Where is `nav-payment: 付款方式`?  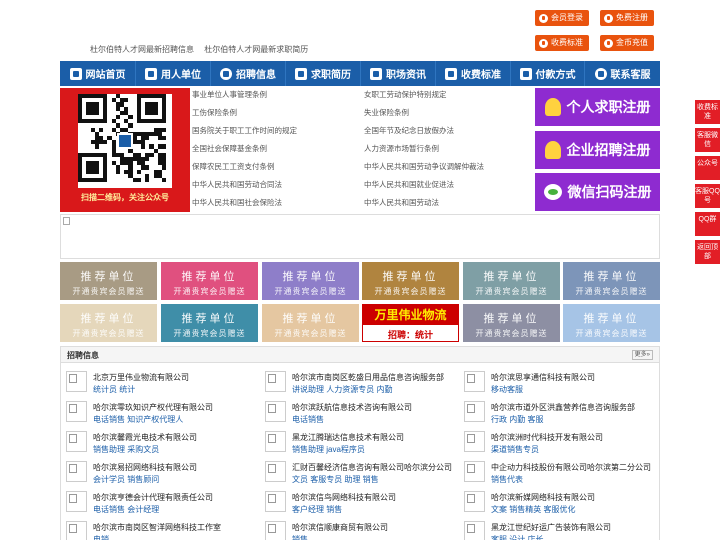
nav-payment: 付款方式 is located at coordinates (548, 73).